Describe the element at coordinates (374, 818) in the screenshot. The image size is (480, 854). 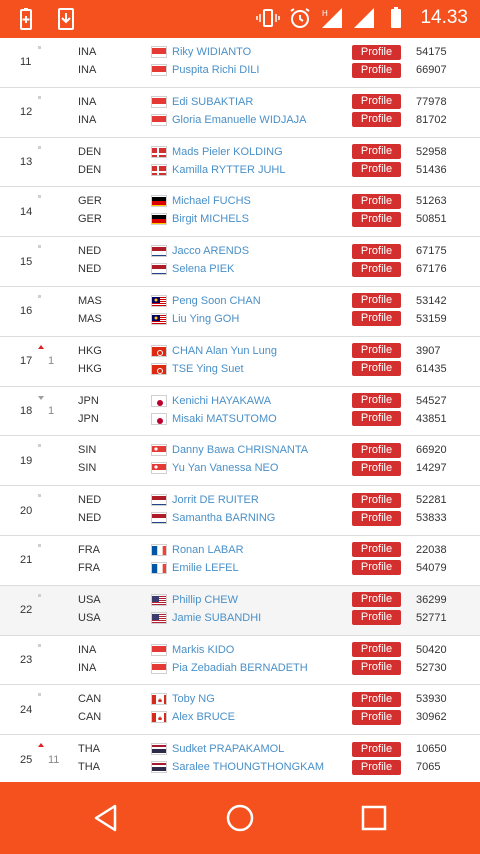
I see `recents-button` at that location.